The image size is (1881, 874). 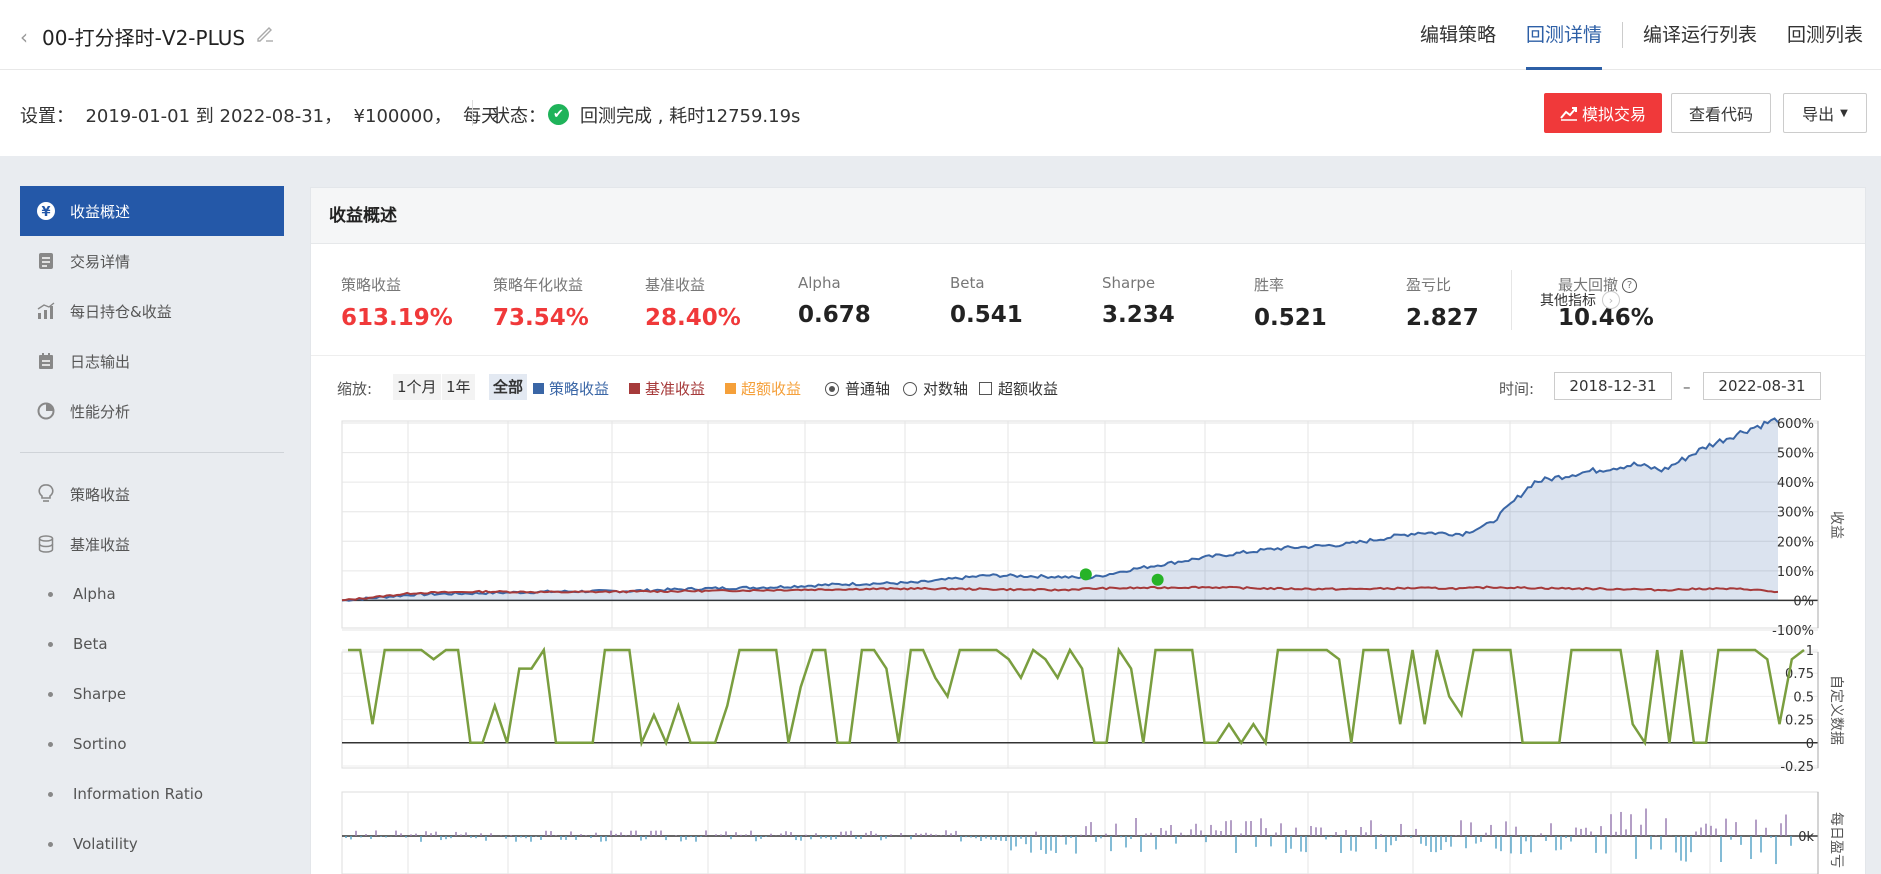 I want to click on custom-y-tick: 1, so click(x=1810, y=651).